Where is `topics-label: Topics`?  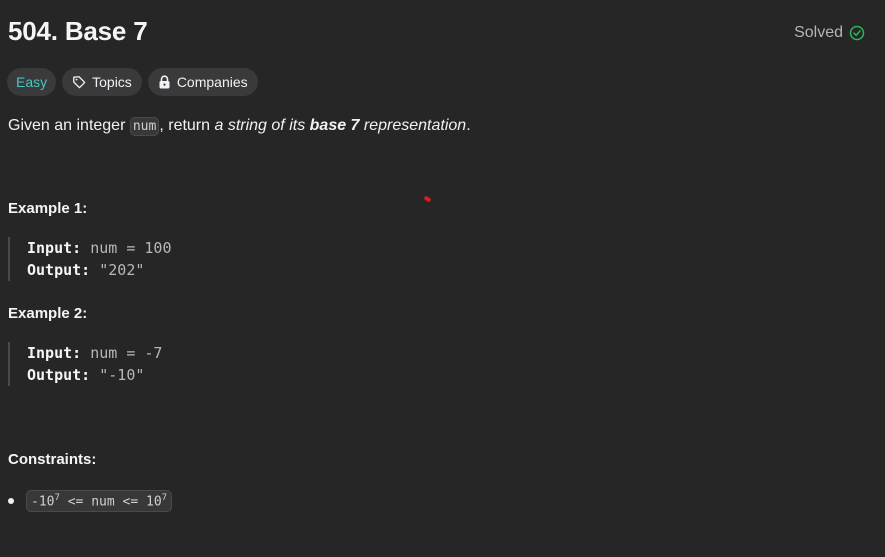
topics-label: Topics is located at coordinates (112, 82).